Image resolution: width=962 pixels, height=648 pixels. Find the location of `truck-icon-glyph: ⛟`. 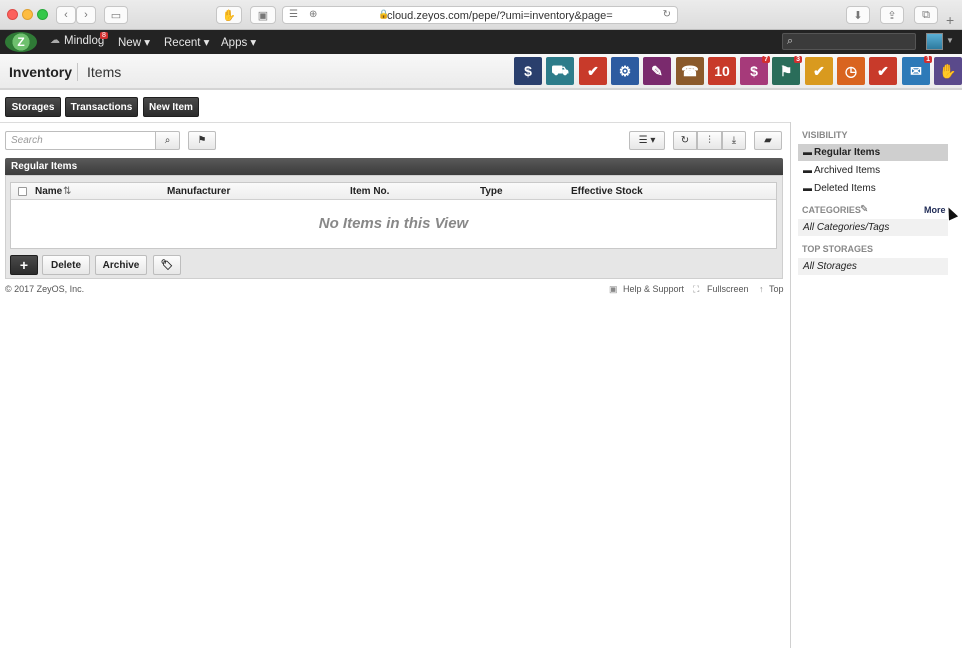

truck-icon-glyph: ⛟ is located at coordinates (560, 69).